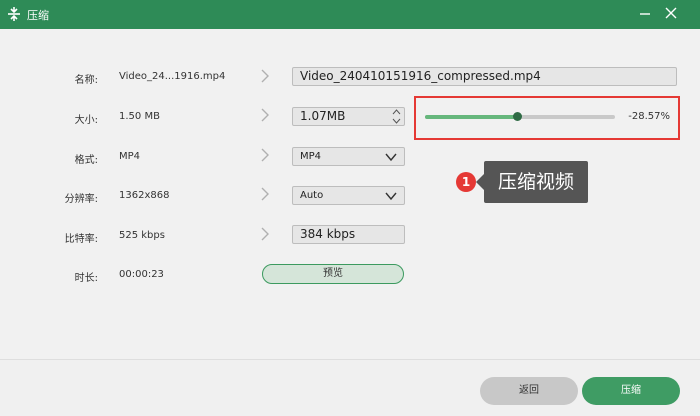 The width and height of the screenshot is (700, 416). I want to click on annotation-badge: 1, so click(466, 182).